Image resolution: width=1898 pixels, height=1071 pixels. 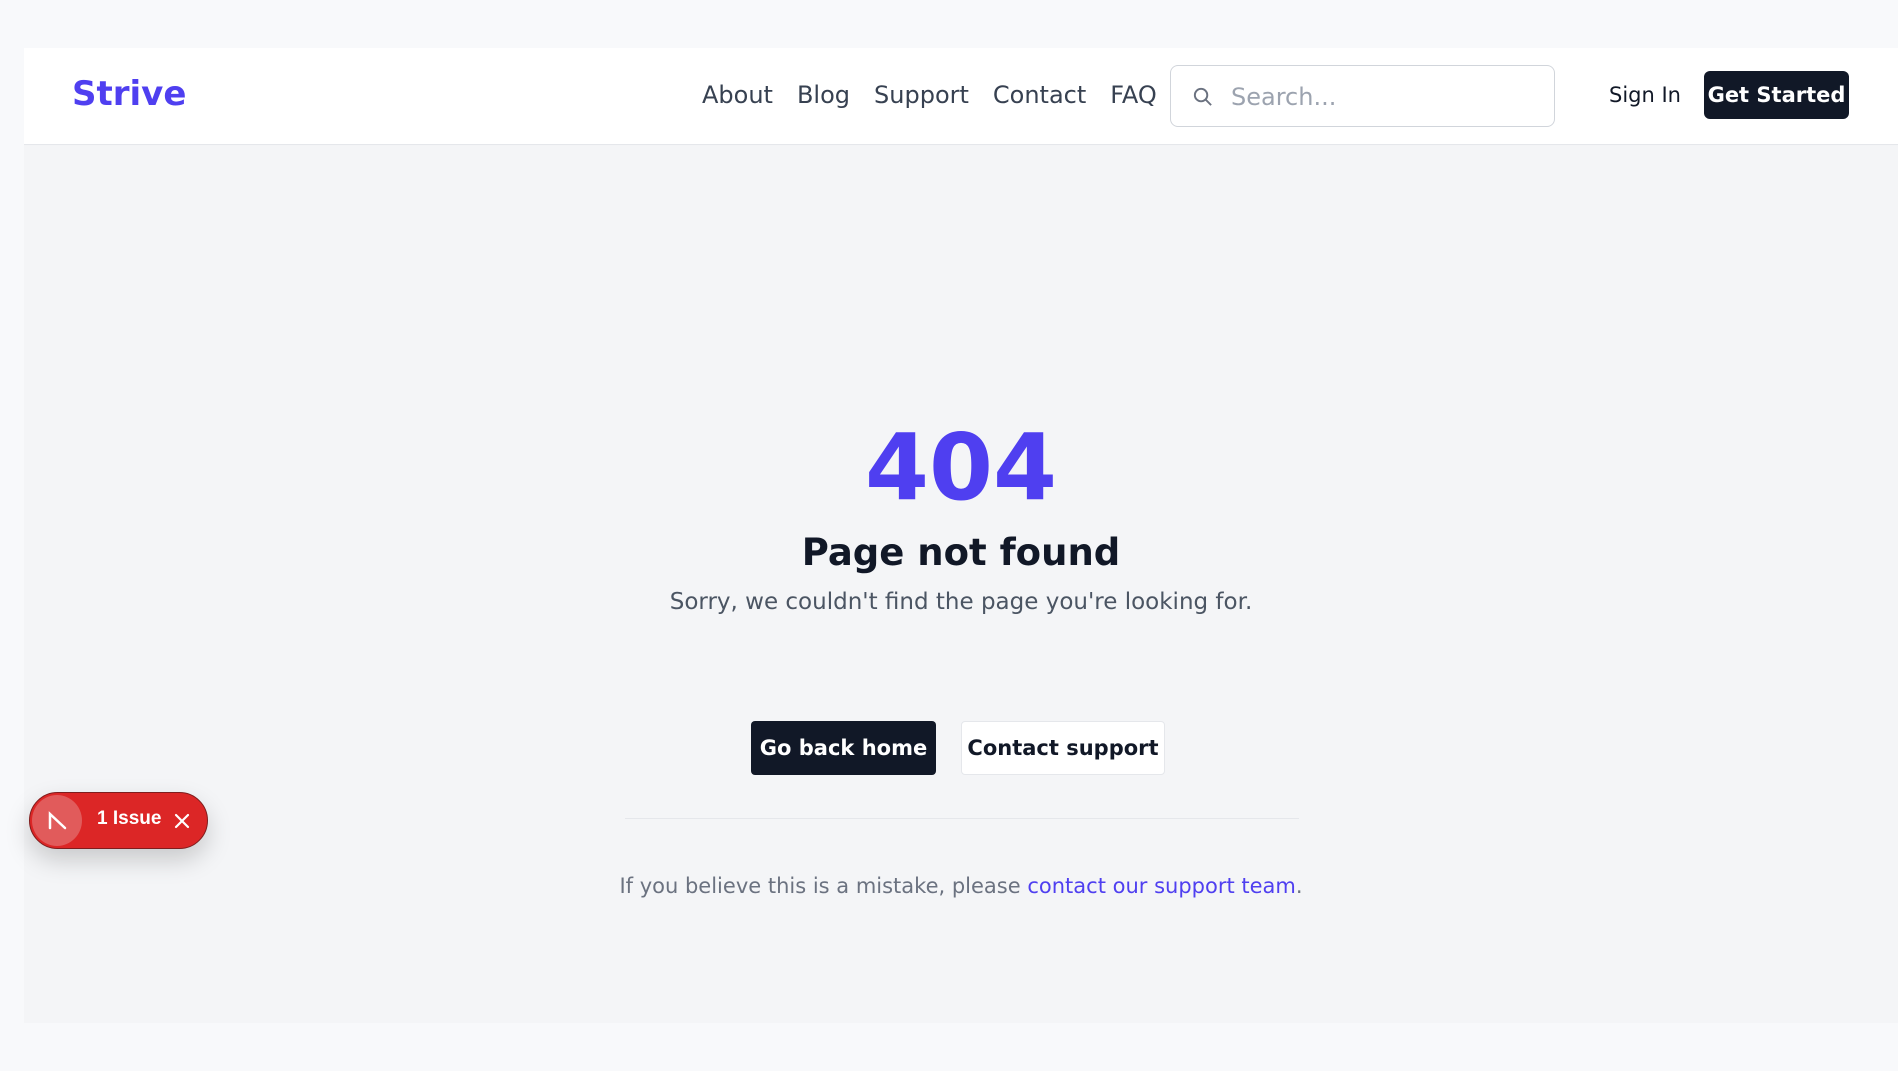 What do you see at coordinates (1776, 95) in the screenshot?
I see `get-started-button: Get Started` at bounding box center [1776, 95].